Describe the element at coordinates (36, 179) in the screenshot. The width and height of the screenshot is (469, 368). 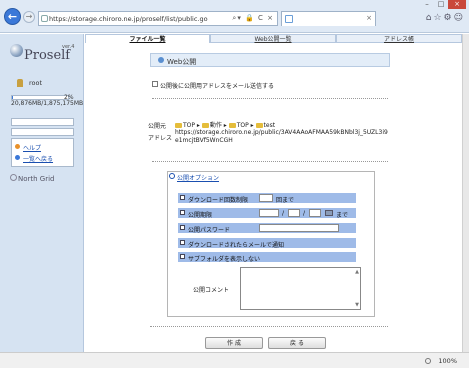
I see `northgrid-brand: North Grid` at that location.